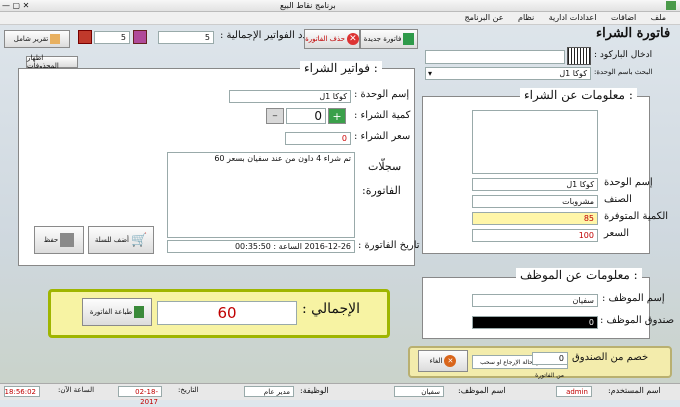  I want to click on employee-name-field: سفيان, so click(535, 300).